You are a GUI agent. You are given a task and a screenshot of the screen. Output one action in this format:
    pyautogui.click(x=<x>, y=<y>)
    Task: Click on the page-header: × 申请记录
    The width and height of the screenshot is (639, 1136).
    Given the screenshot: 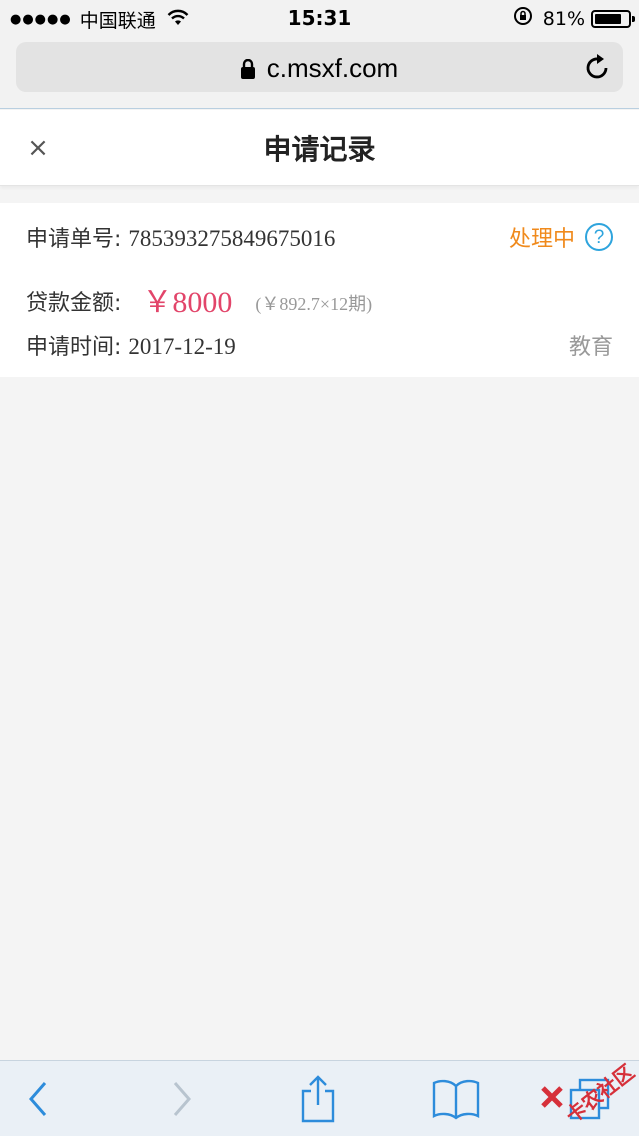 What is the action you would take?
    pyautogui.click(x=319, y=148)
    